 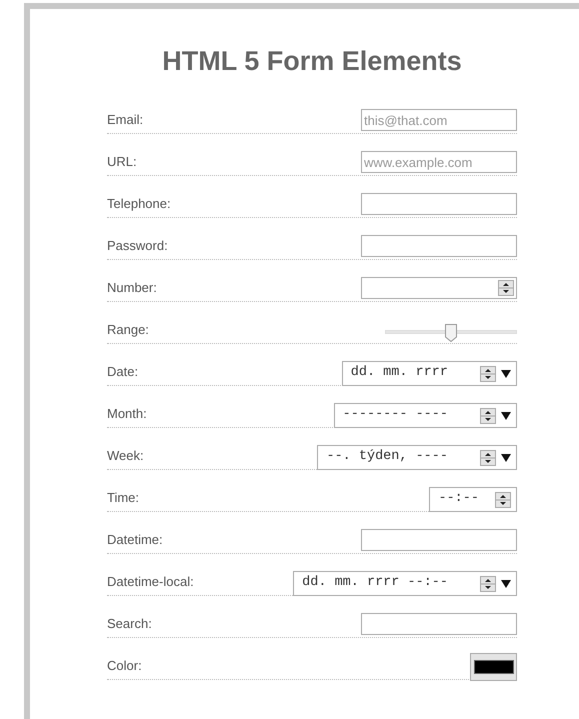 What do you see at coordinates (122, 161) in the screenshot?
I see `field-label: URL:` at bounding box center [122, 161].